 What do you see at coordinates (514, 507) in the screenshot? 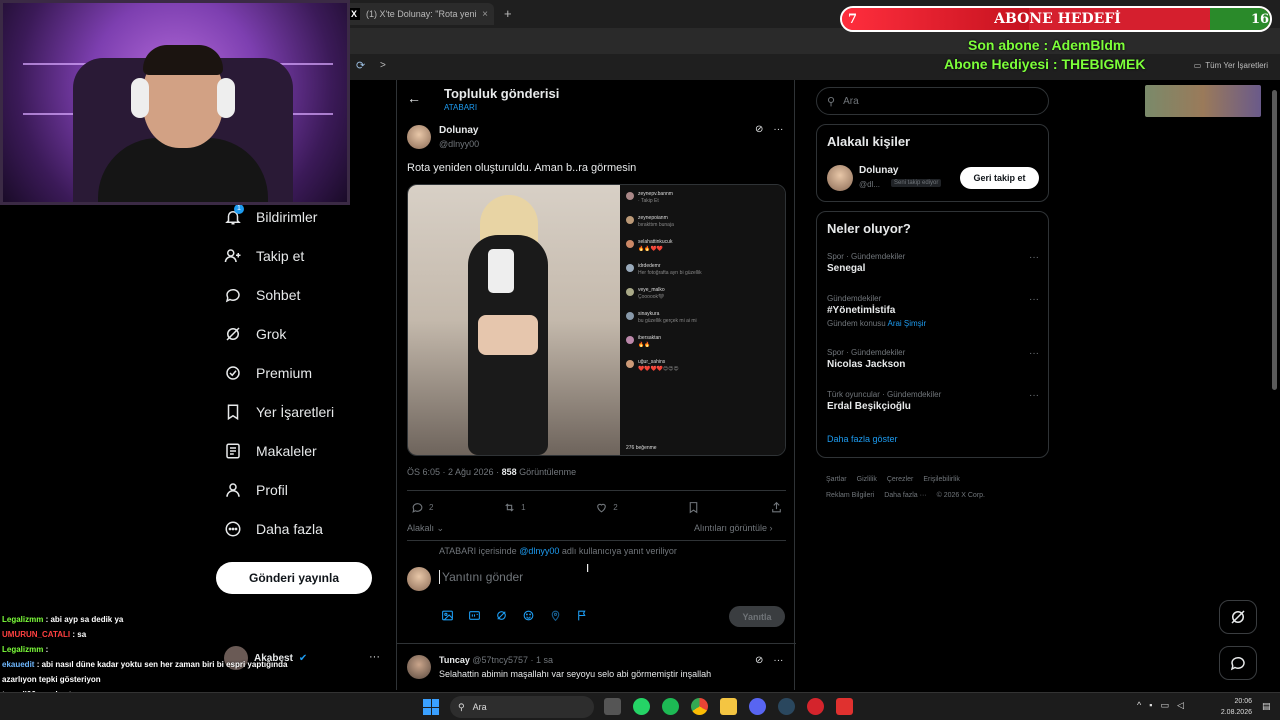
I see `repost-button: 1` at bounding box center [514, 507].